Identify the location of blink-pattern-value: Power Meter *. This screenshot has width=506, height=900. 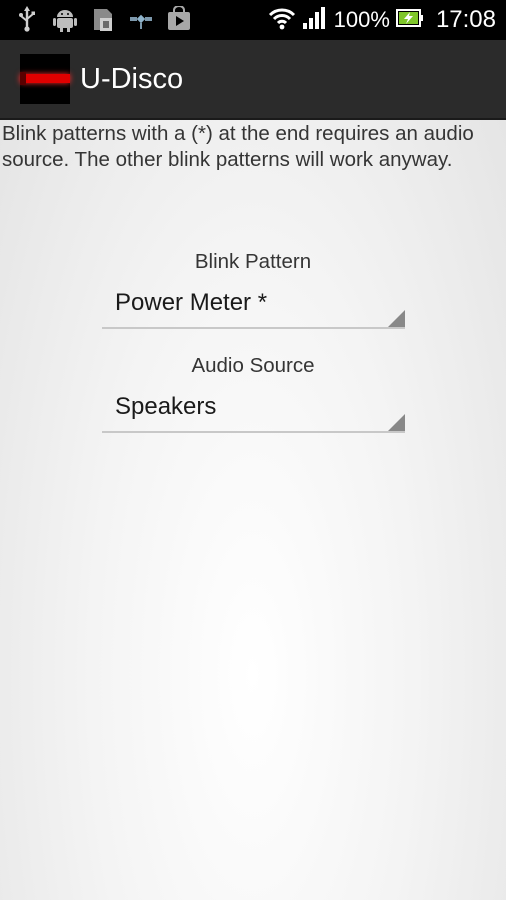
(191, 302).